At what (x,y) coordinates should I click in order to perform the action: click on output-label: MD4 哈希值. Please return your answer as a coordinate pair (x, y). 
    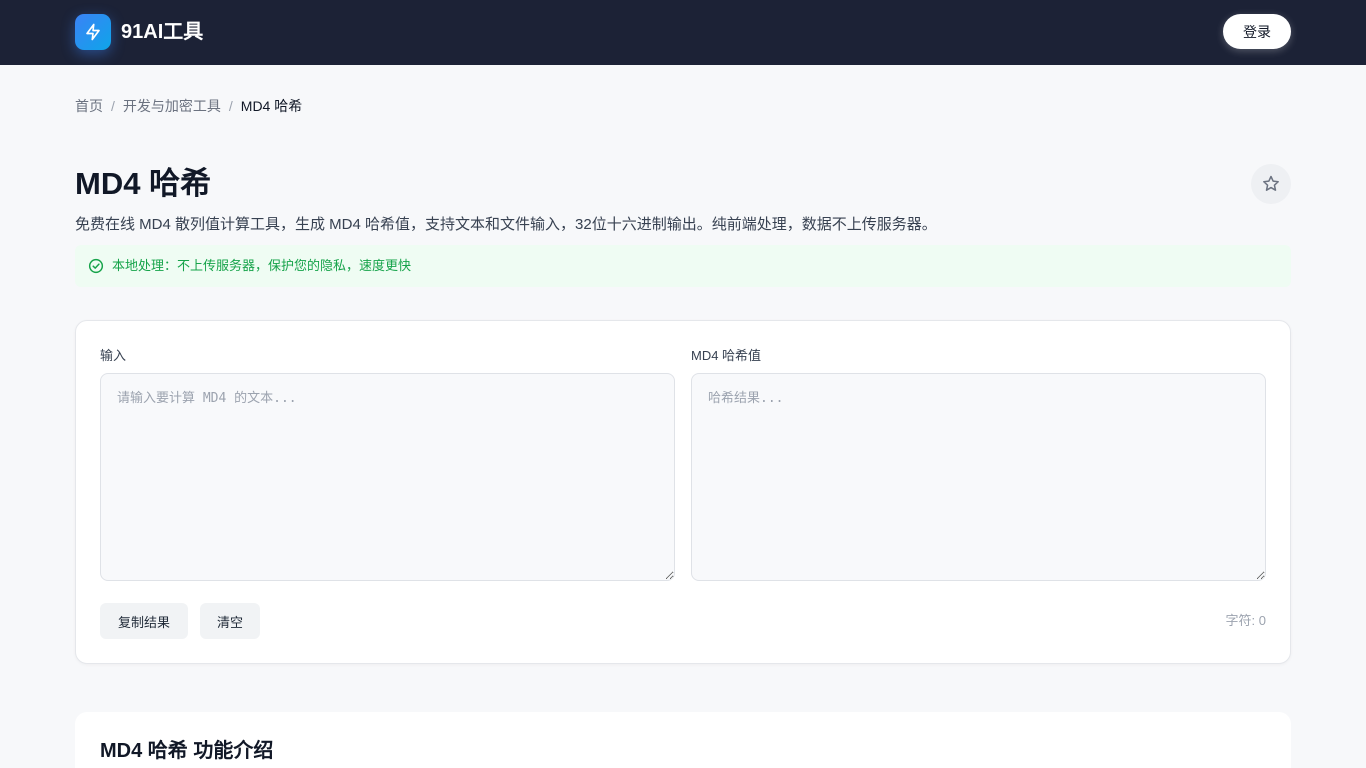
    Looking at the image, I should click on (726, 355).